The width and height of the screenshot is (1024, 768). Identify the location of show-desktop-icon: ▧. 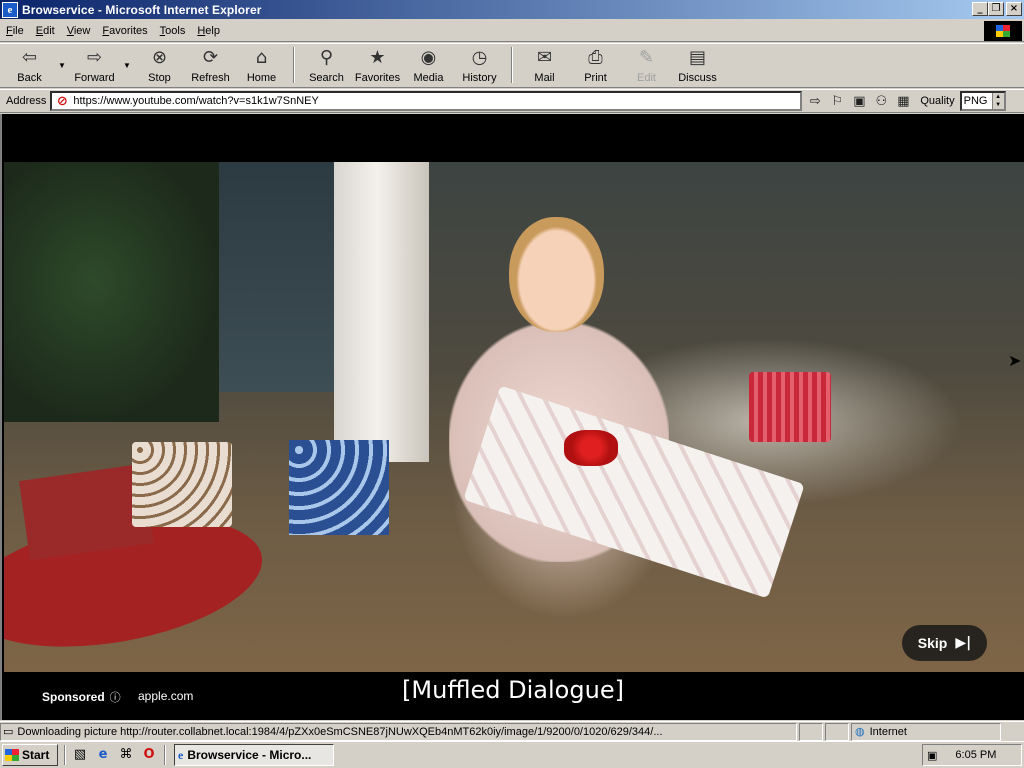
(80, 755).